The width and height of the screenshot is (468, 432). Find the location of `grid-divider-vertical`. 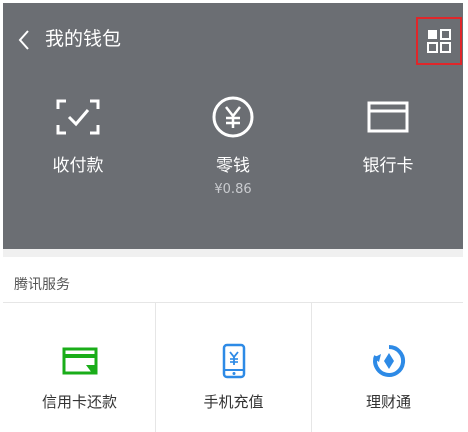

grid-divider-vertical is located at coordinates (155, 367).